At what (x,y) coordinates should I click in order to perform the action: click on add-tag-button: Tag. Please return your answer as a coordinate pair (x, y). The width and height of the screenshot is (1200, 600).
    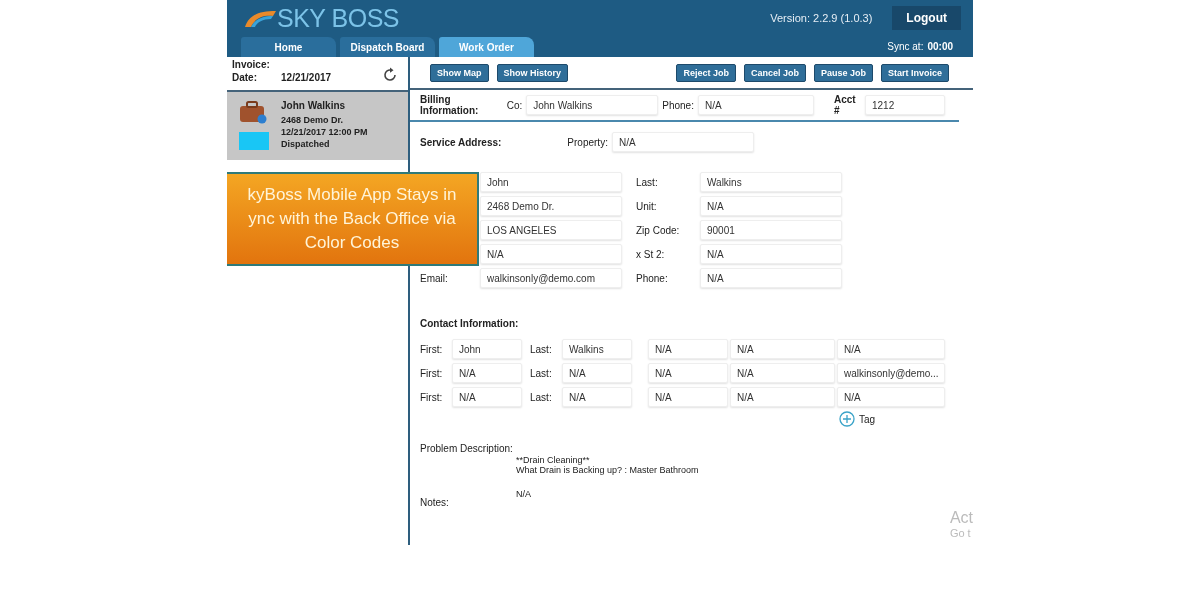
    Looking at the image, I should click on (856, 419).